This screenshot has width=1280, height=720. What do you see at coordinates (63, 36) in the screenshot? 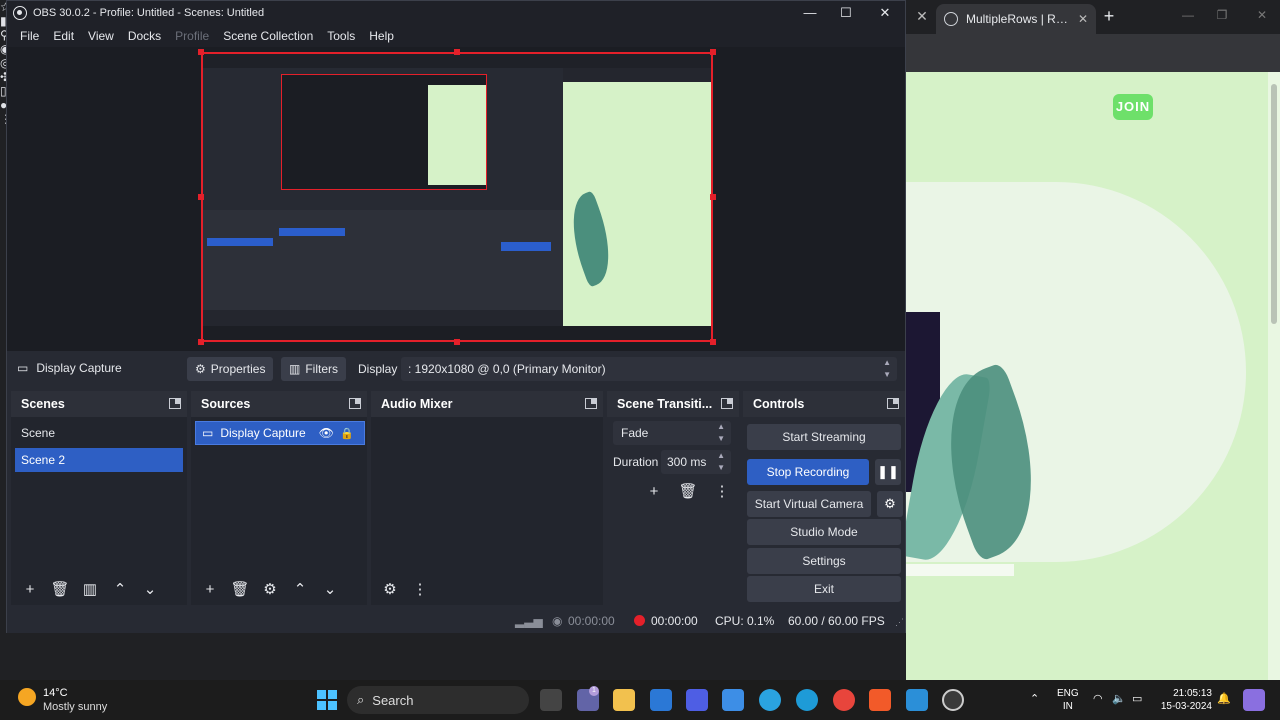
I see `menu-edit: Edit` at bounding box center [63, 36].